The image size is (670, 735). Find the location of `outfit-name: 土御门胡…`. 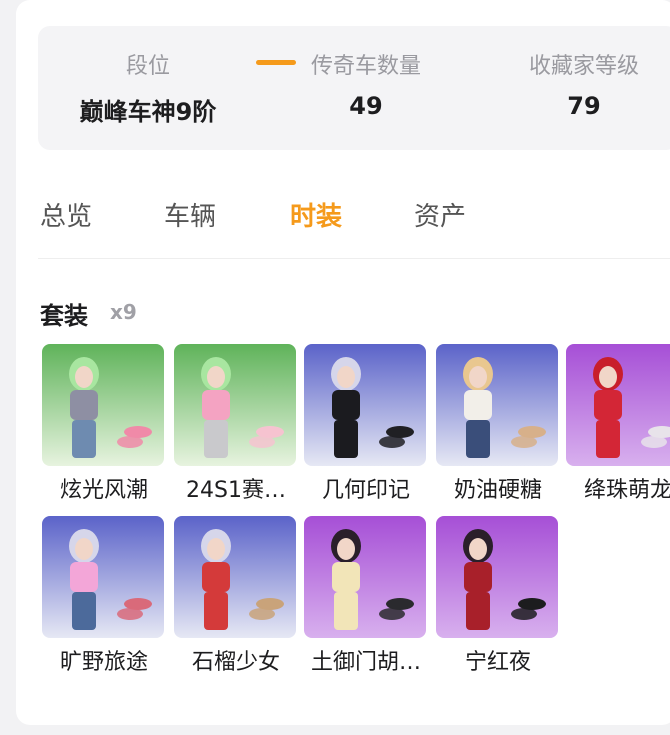

outfit-name: 土御门胡… is located at coordinates (365, 662).